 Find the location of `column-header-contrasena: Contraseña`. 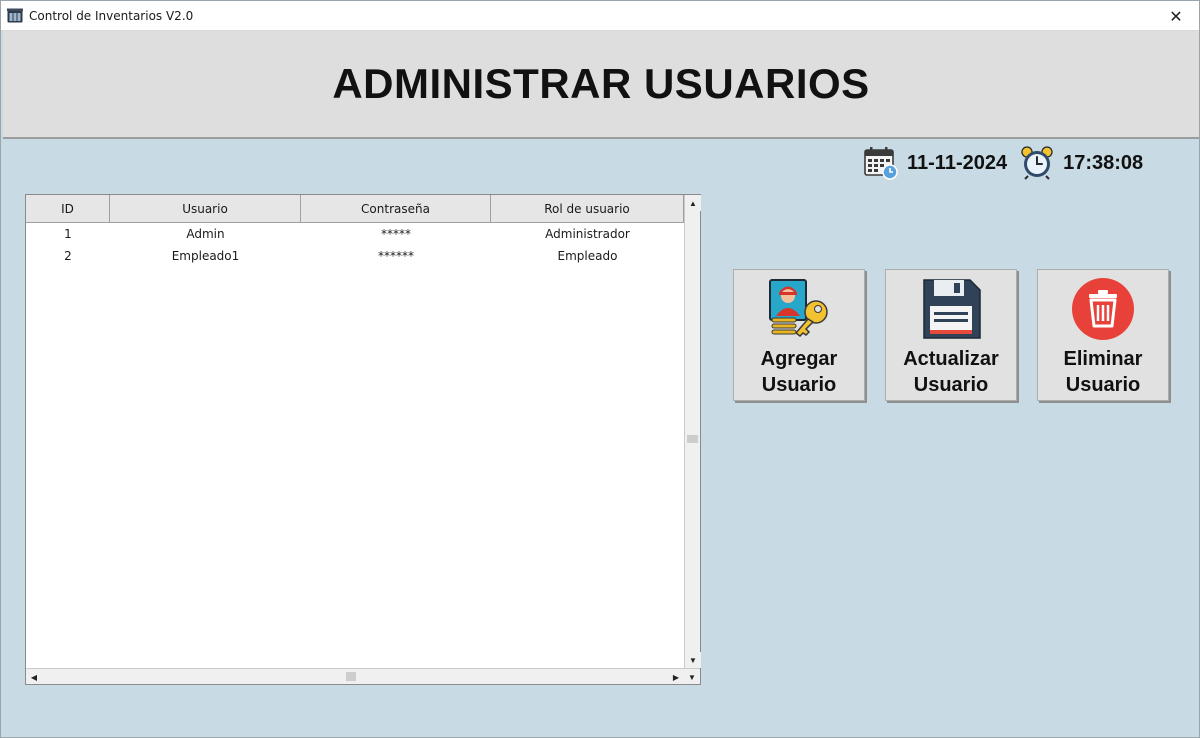

column-header-contrasena: Contraseña is located at coordinates (396, 209).